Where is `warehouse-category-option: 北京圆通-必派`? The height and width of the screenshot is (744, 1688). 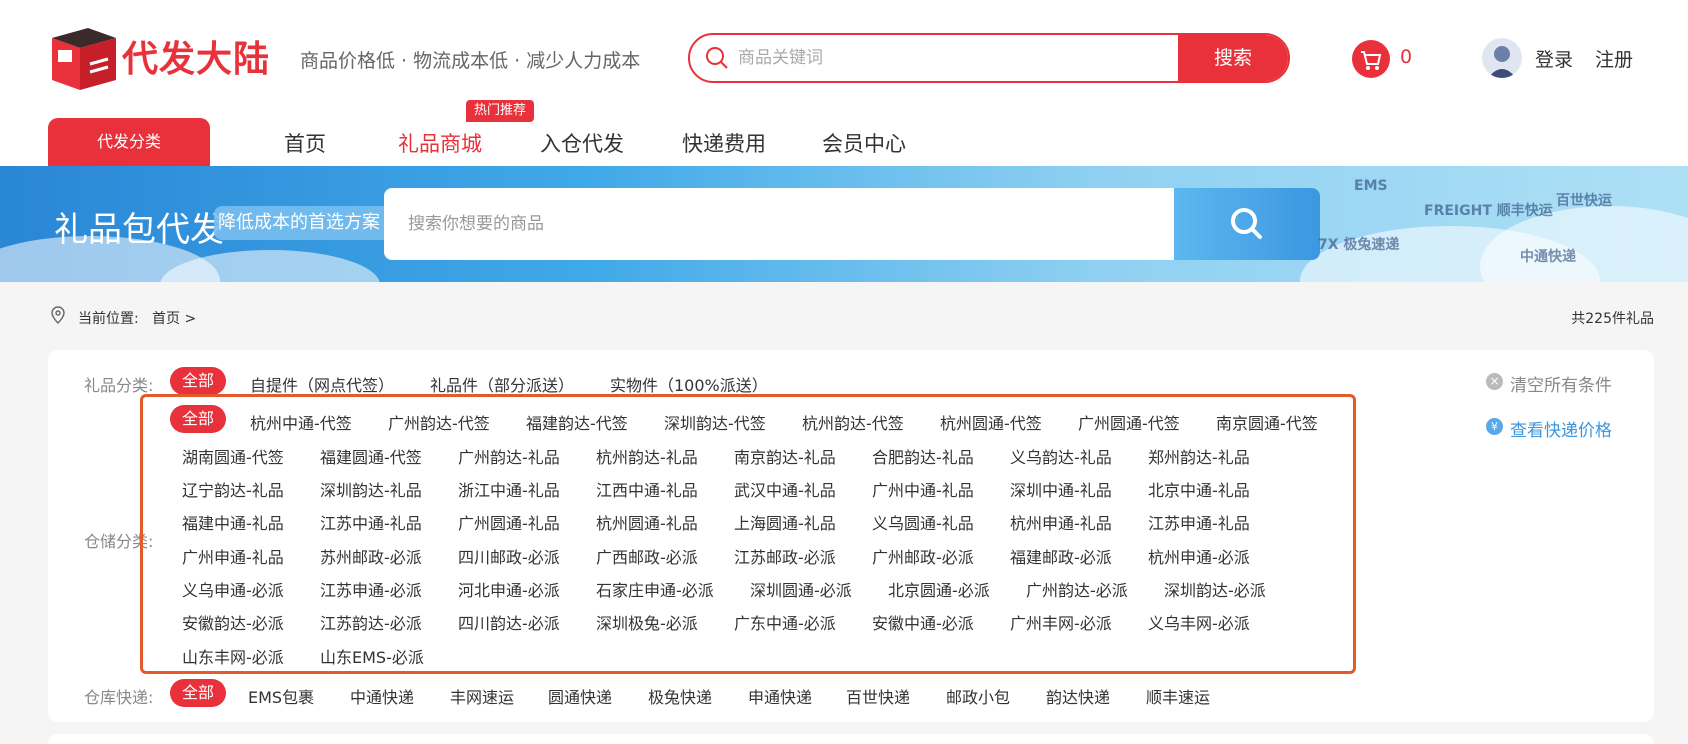 warehouse-category-option: 北京圆通-必派 is located at coordinates (939, 589).